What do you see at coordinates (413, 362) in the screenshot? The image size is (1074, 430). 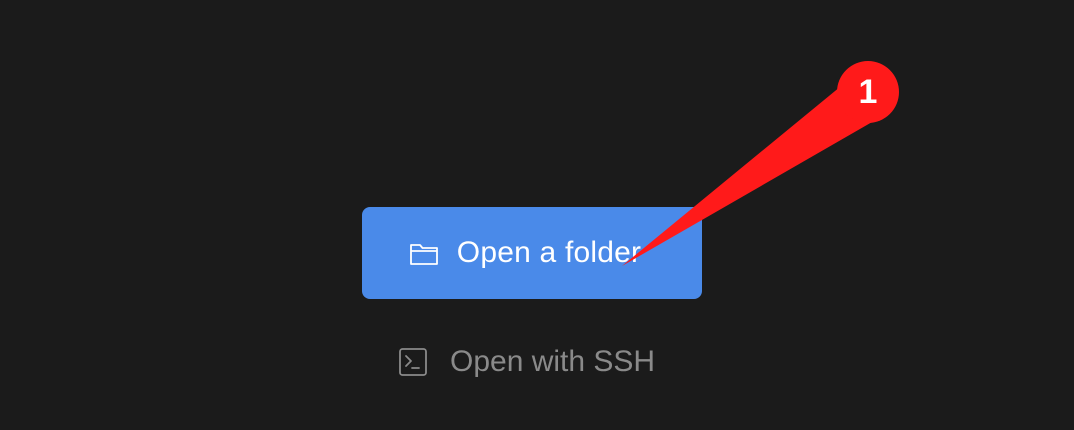 I see `terminal-icon` at bounding box center [413, 362].